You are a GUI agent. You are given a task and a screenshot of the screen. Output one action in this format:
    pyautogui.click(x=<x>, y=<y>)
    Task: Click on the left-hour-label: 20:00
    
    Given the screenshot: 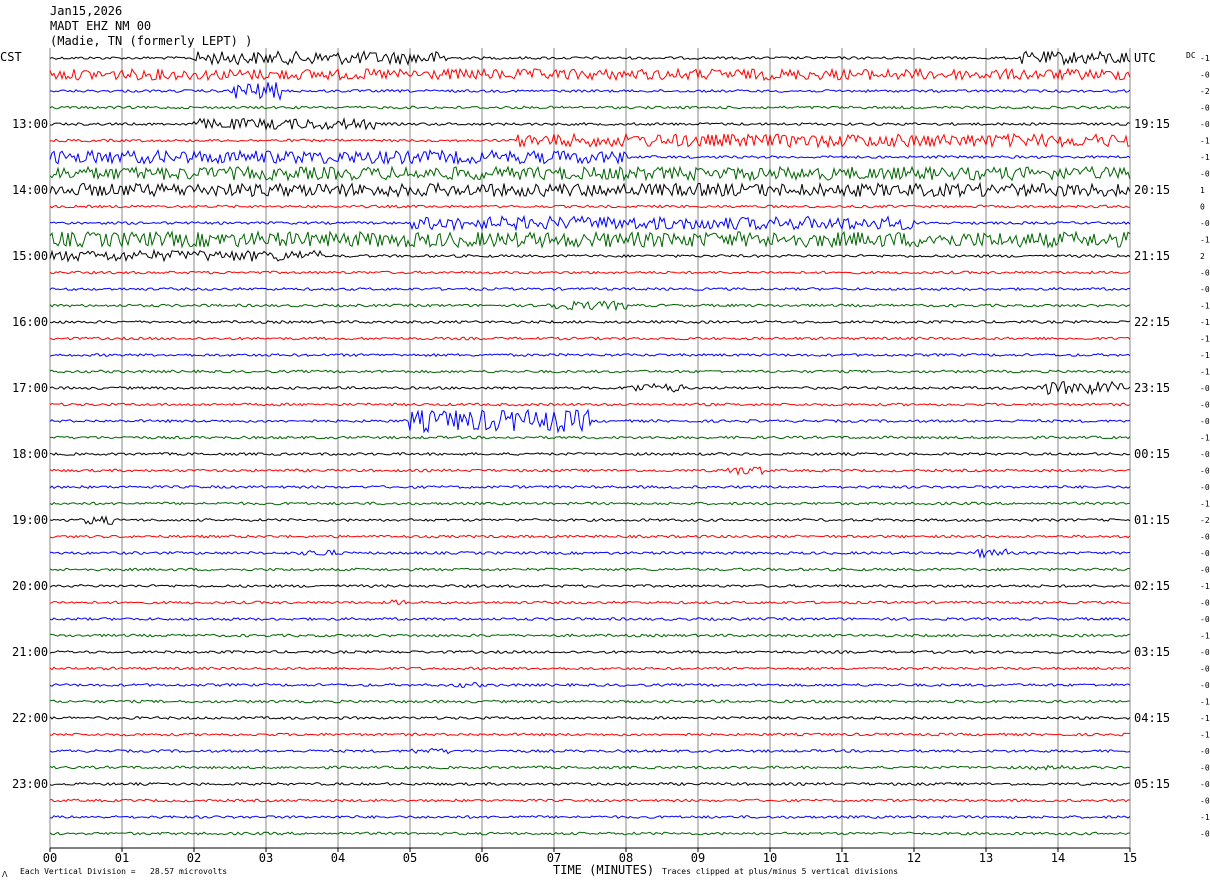 What is the action you would take?
    pyautogui.click(x=30, y=586)
    